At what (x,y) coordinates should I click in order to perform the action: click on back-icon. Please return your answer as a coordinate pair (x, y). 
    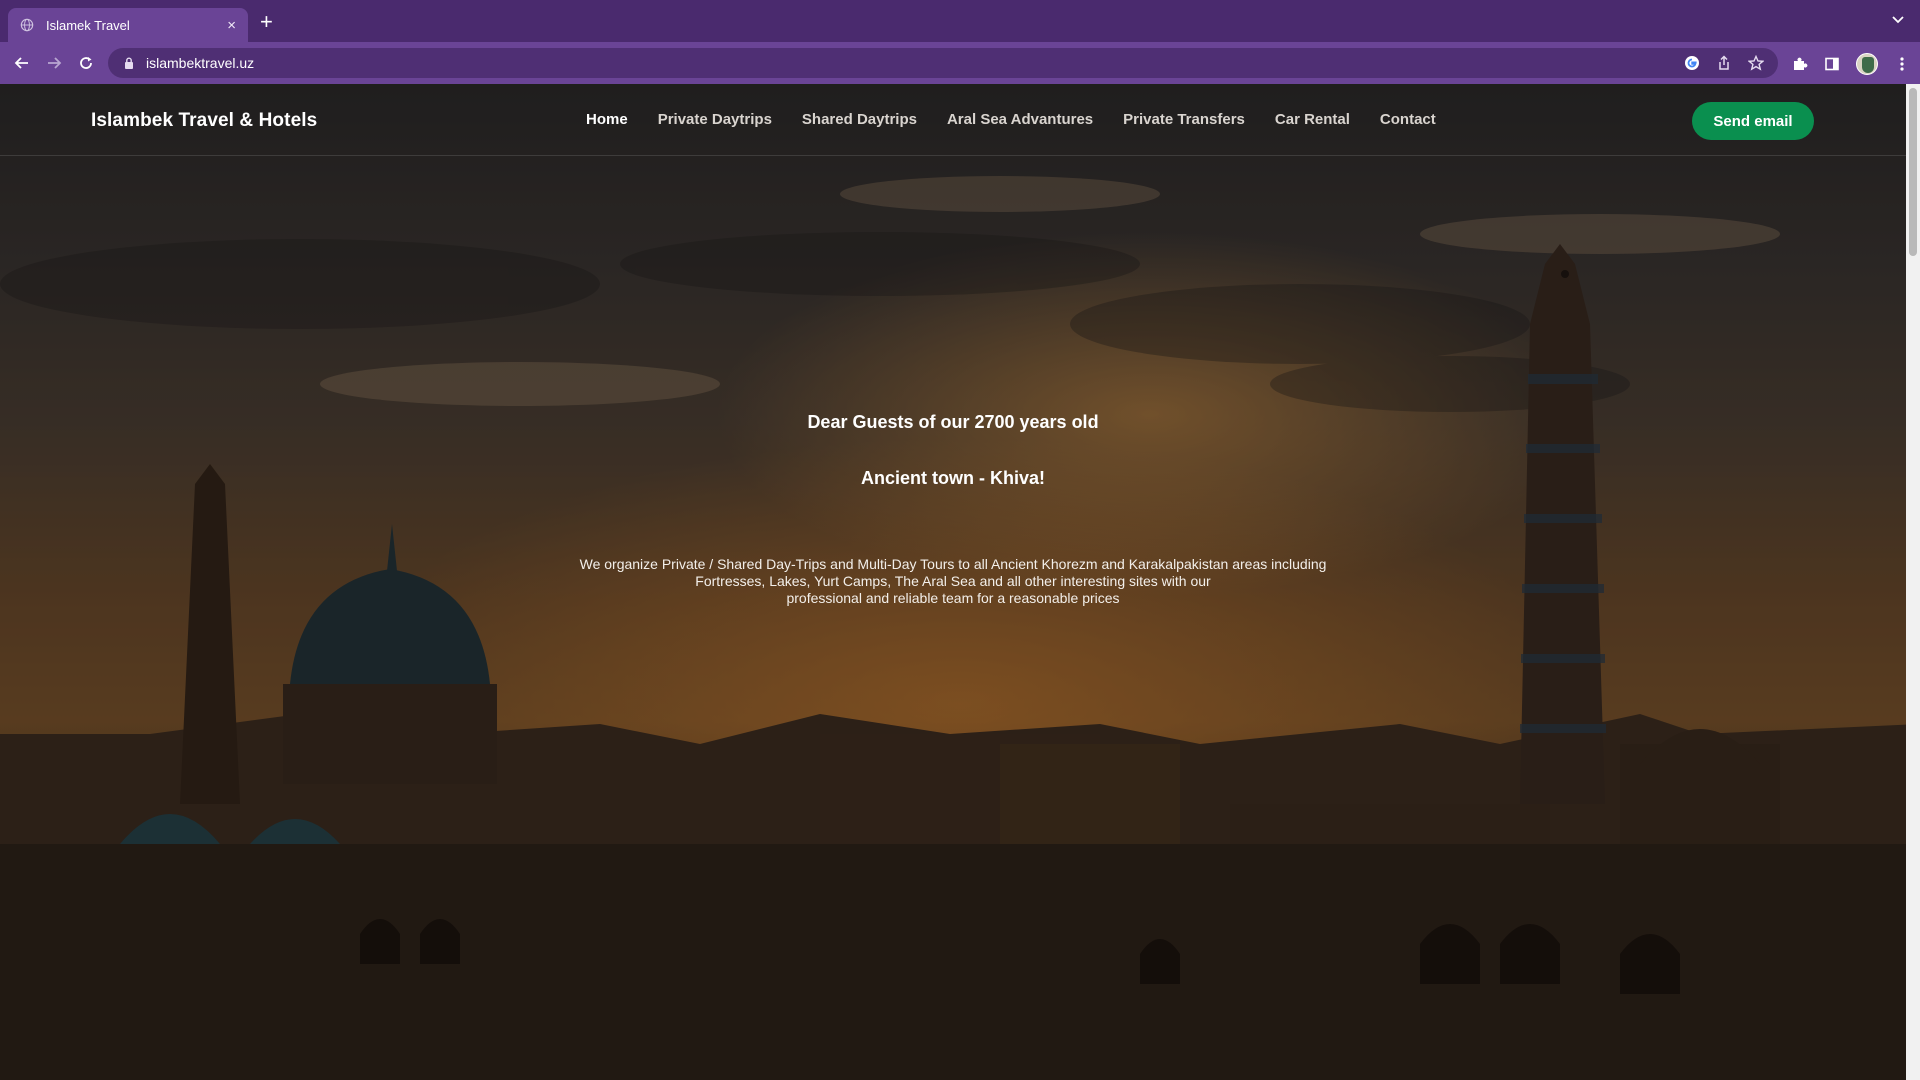
    Looking at the image, I should click on (22, 63).